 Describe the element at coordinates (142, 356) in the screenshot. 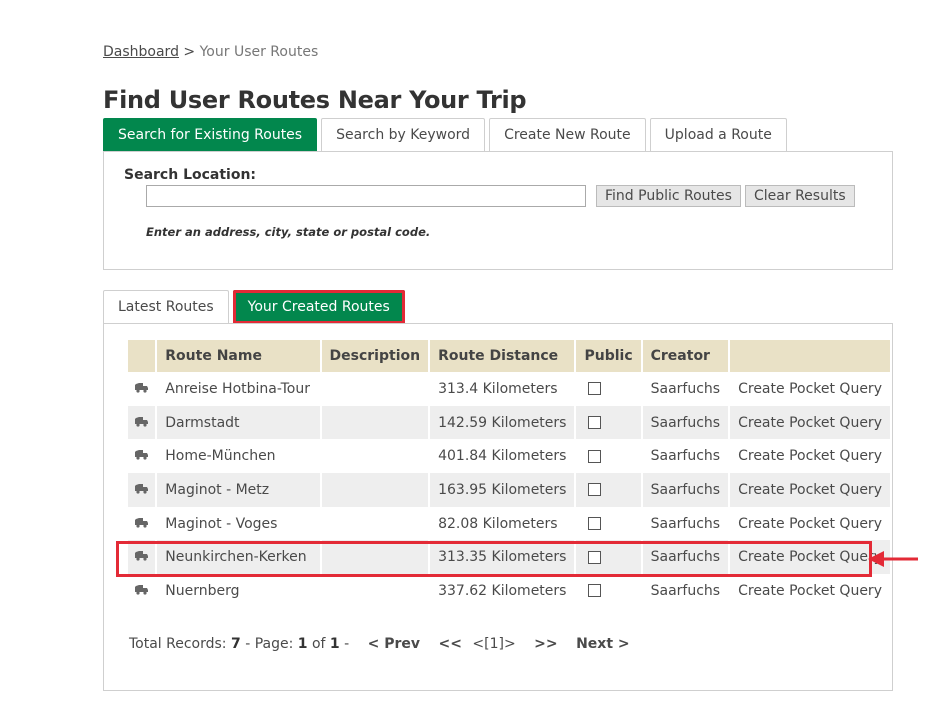

I see `header-icon` at that location.